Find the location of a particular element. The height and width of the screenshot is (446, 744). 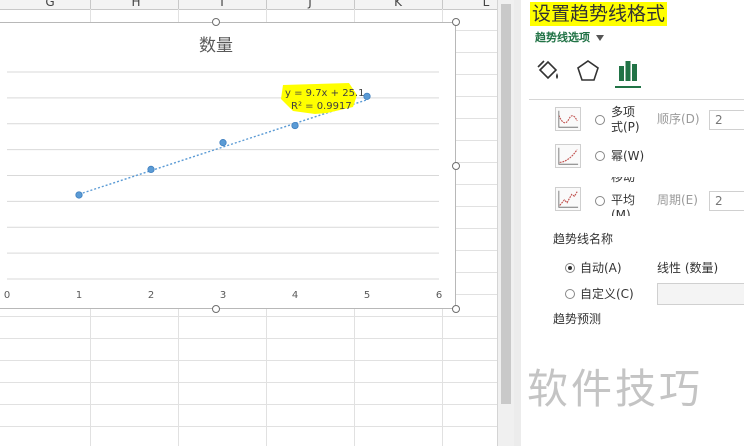

moving-average-label-line2: 平均 is located at coordinates (623, 200).